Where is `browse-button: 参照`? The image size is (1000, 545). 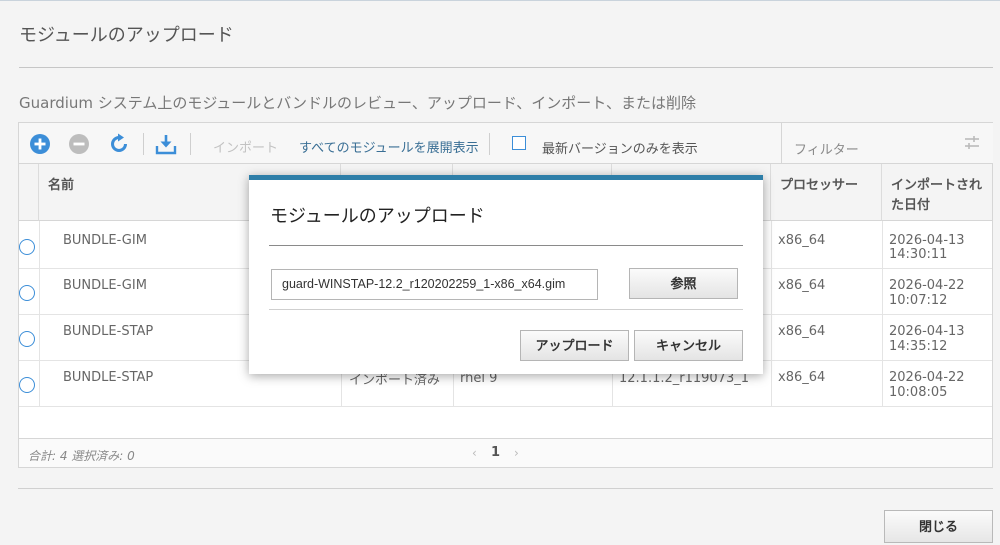
browse-button: 参照 is located at coordinates (683, 283).